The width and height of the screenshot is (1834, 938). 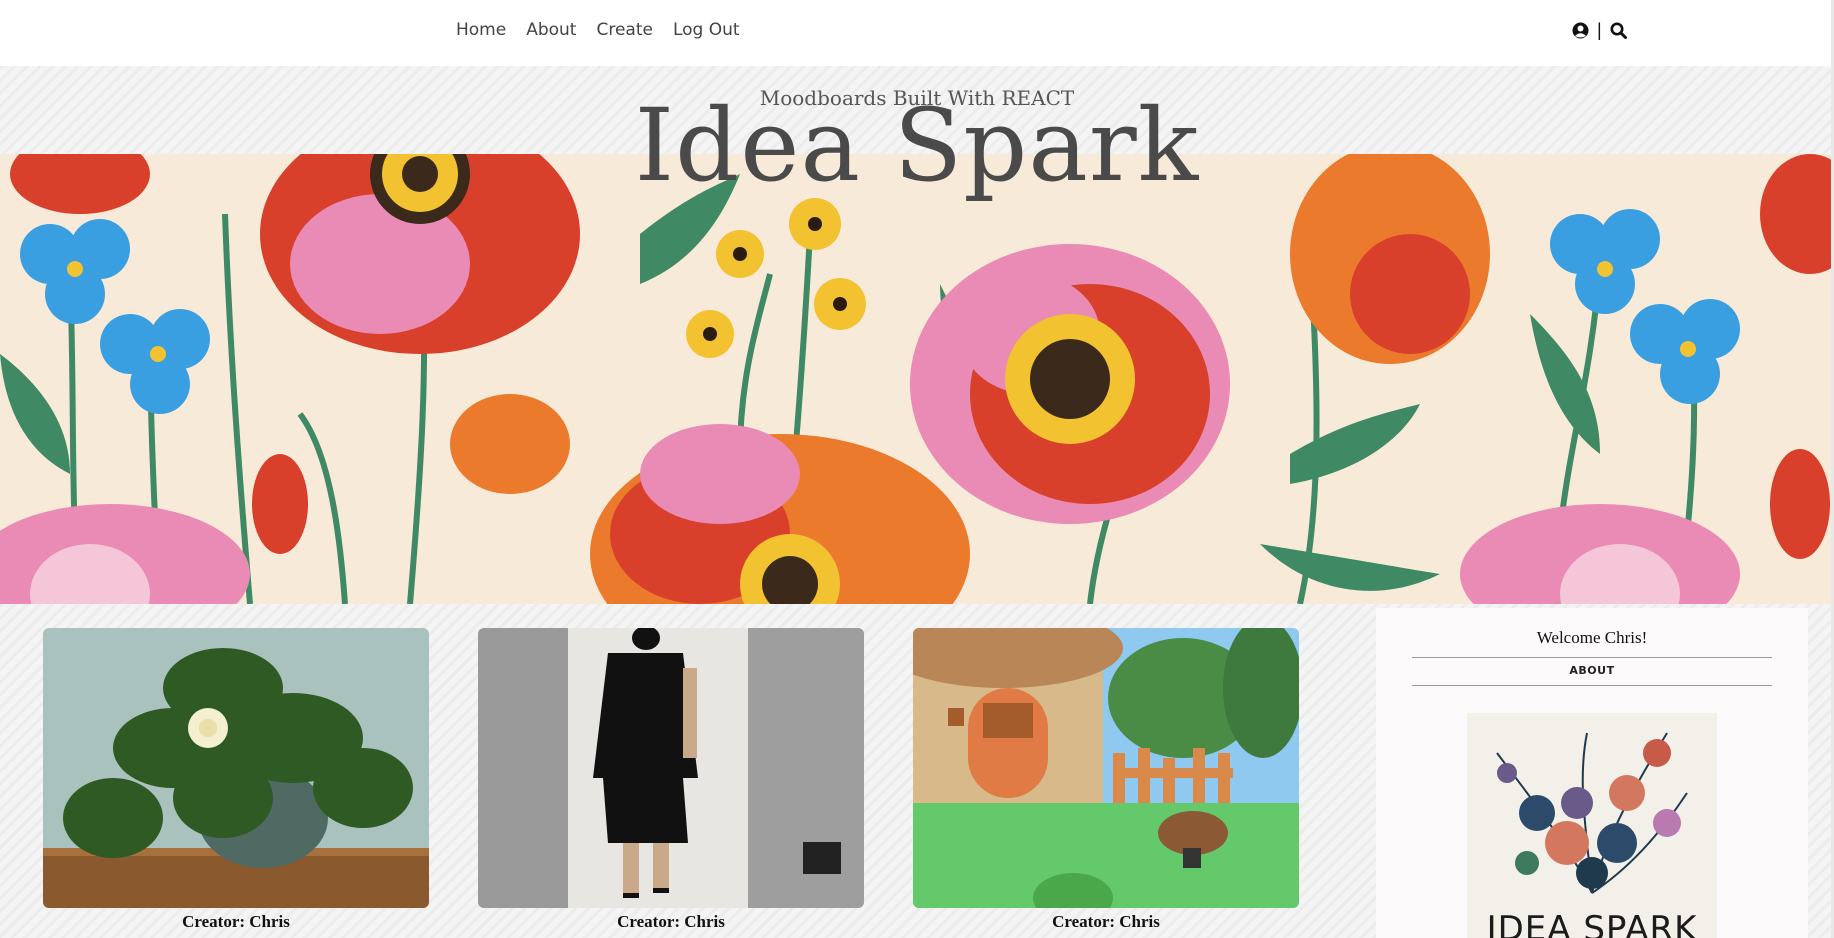 I want to click on welcome-message: Welcome Chris!, so click(x=1592, y=637).